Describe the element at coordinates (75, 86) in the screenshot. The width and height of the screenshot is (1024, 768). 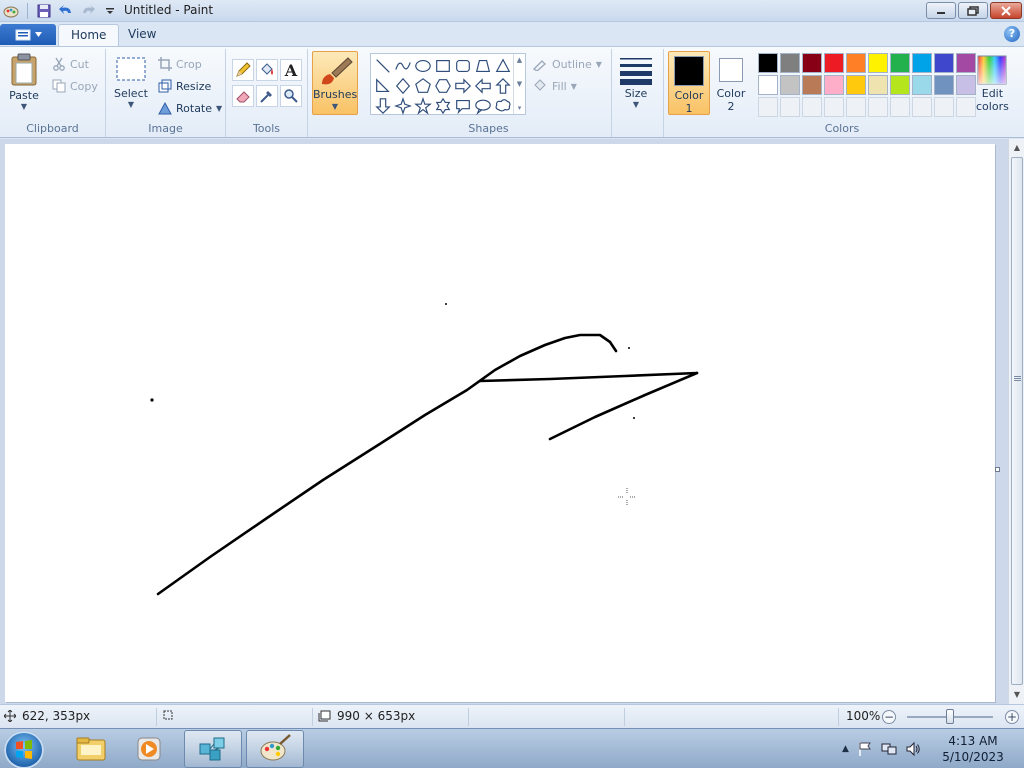
I see `copy-button: Copy` at that location.